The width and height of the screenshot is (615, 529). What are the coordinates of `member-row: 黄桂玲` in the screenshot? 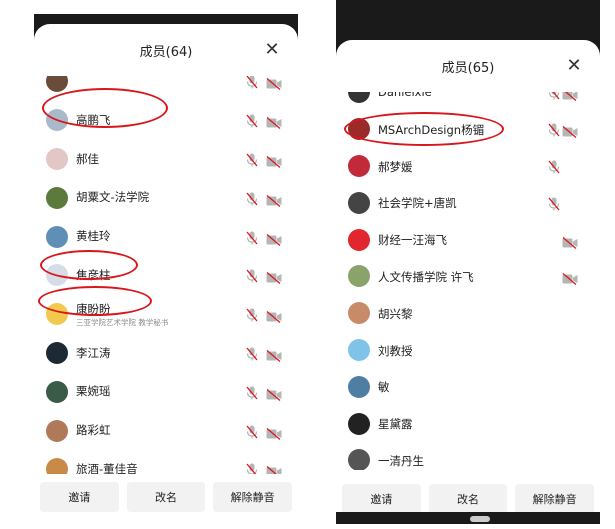 It's located at (166, 236).